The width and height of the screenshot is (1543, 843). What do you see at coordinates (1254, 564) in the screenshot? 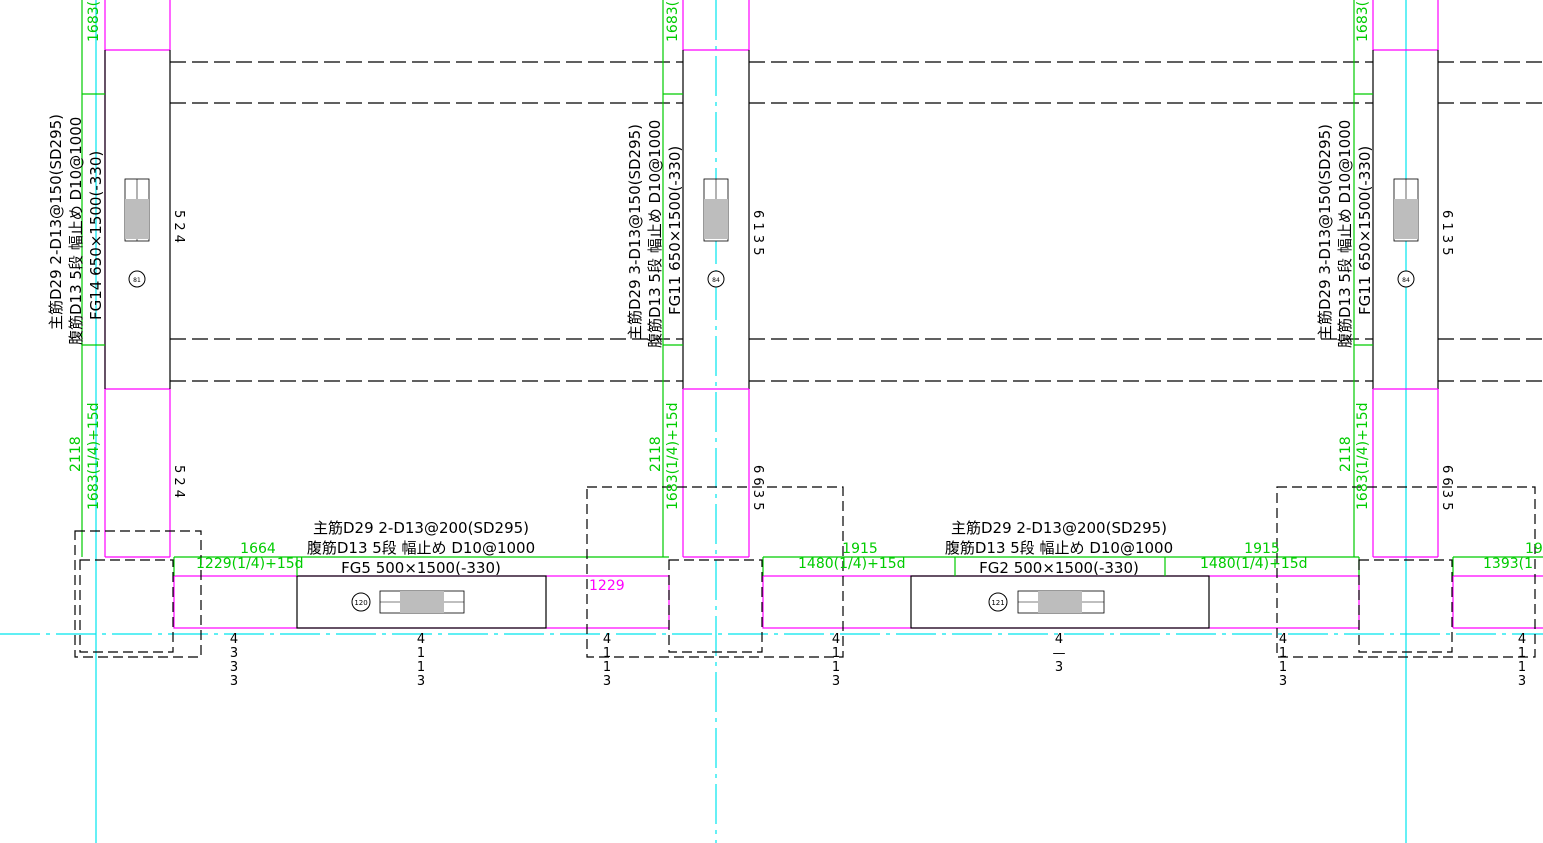
I see `dim-end-right: 1480(1/4)+15d` at bounding box center [1254, 564].